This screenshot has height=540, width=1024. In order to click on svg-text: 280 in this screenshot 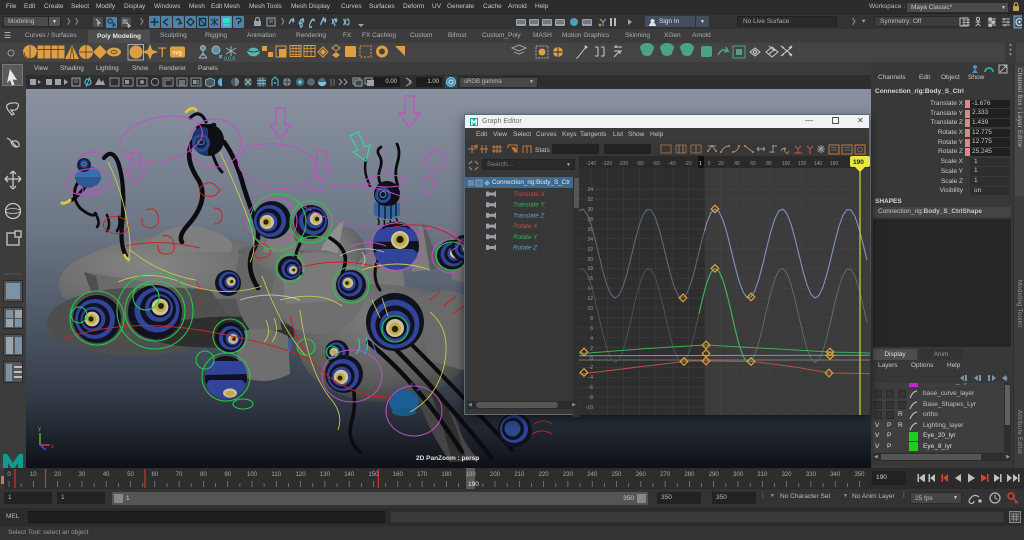, I will do `click(689, 475)`.